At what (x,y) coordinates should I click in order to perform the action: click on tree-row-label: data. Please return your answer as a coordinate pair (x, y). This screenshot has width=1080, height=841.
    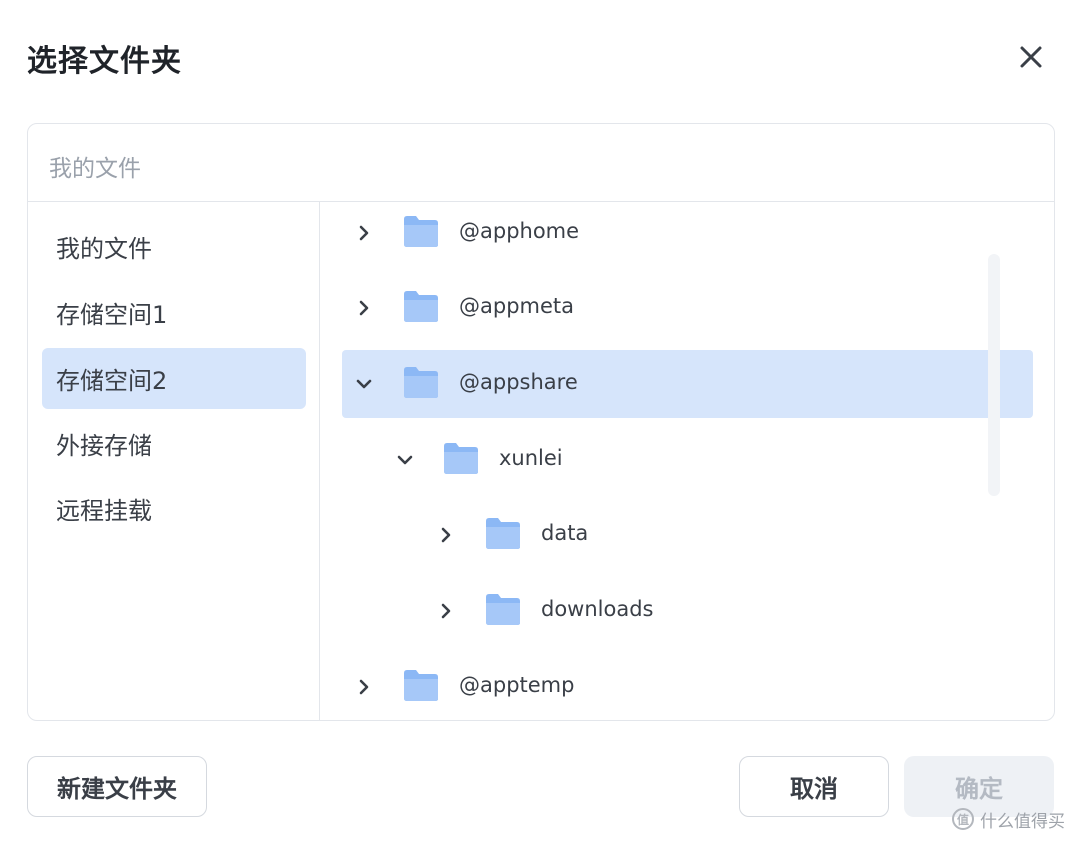
    Looking at the image, I should click on (565, 533).